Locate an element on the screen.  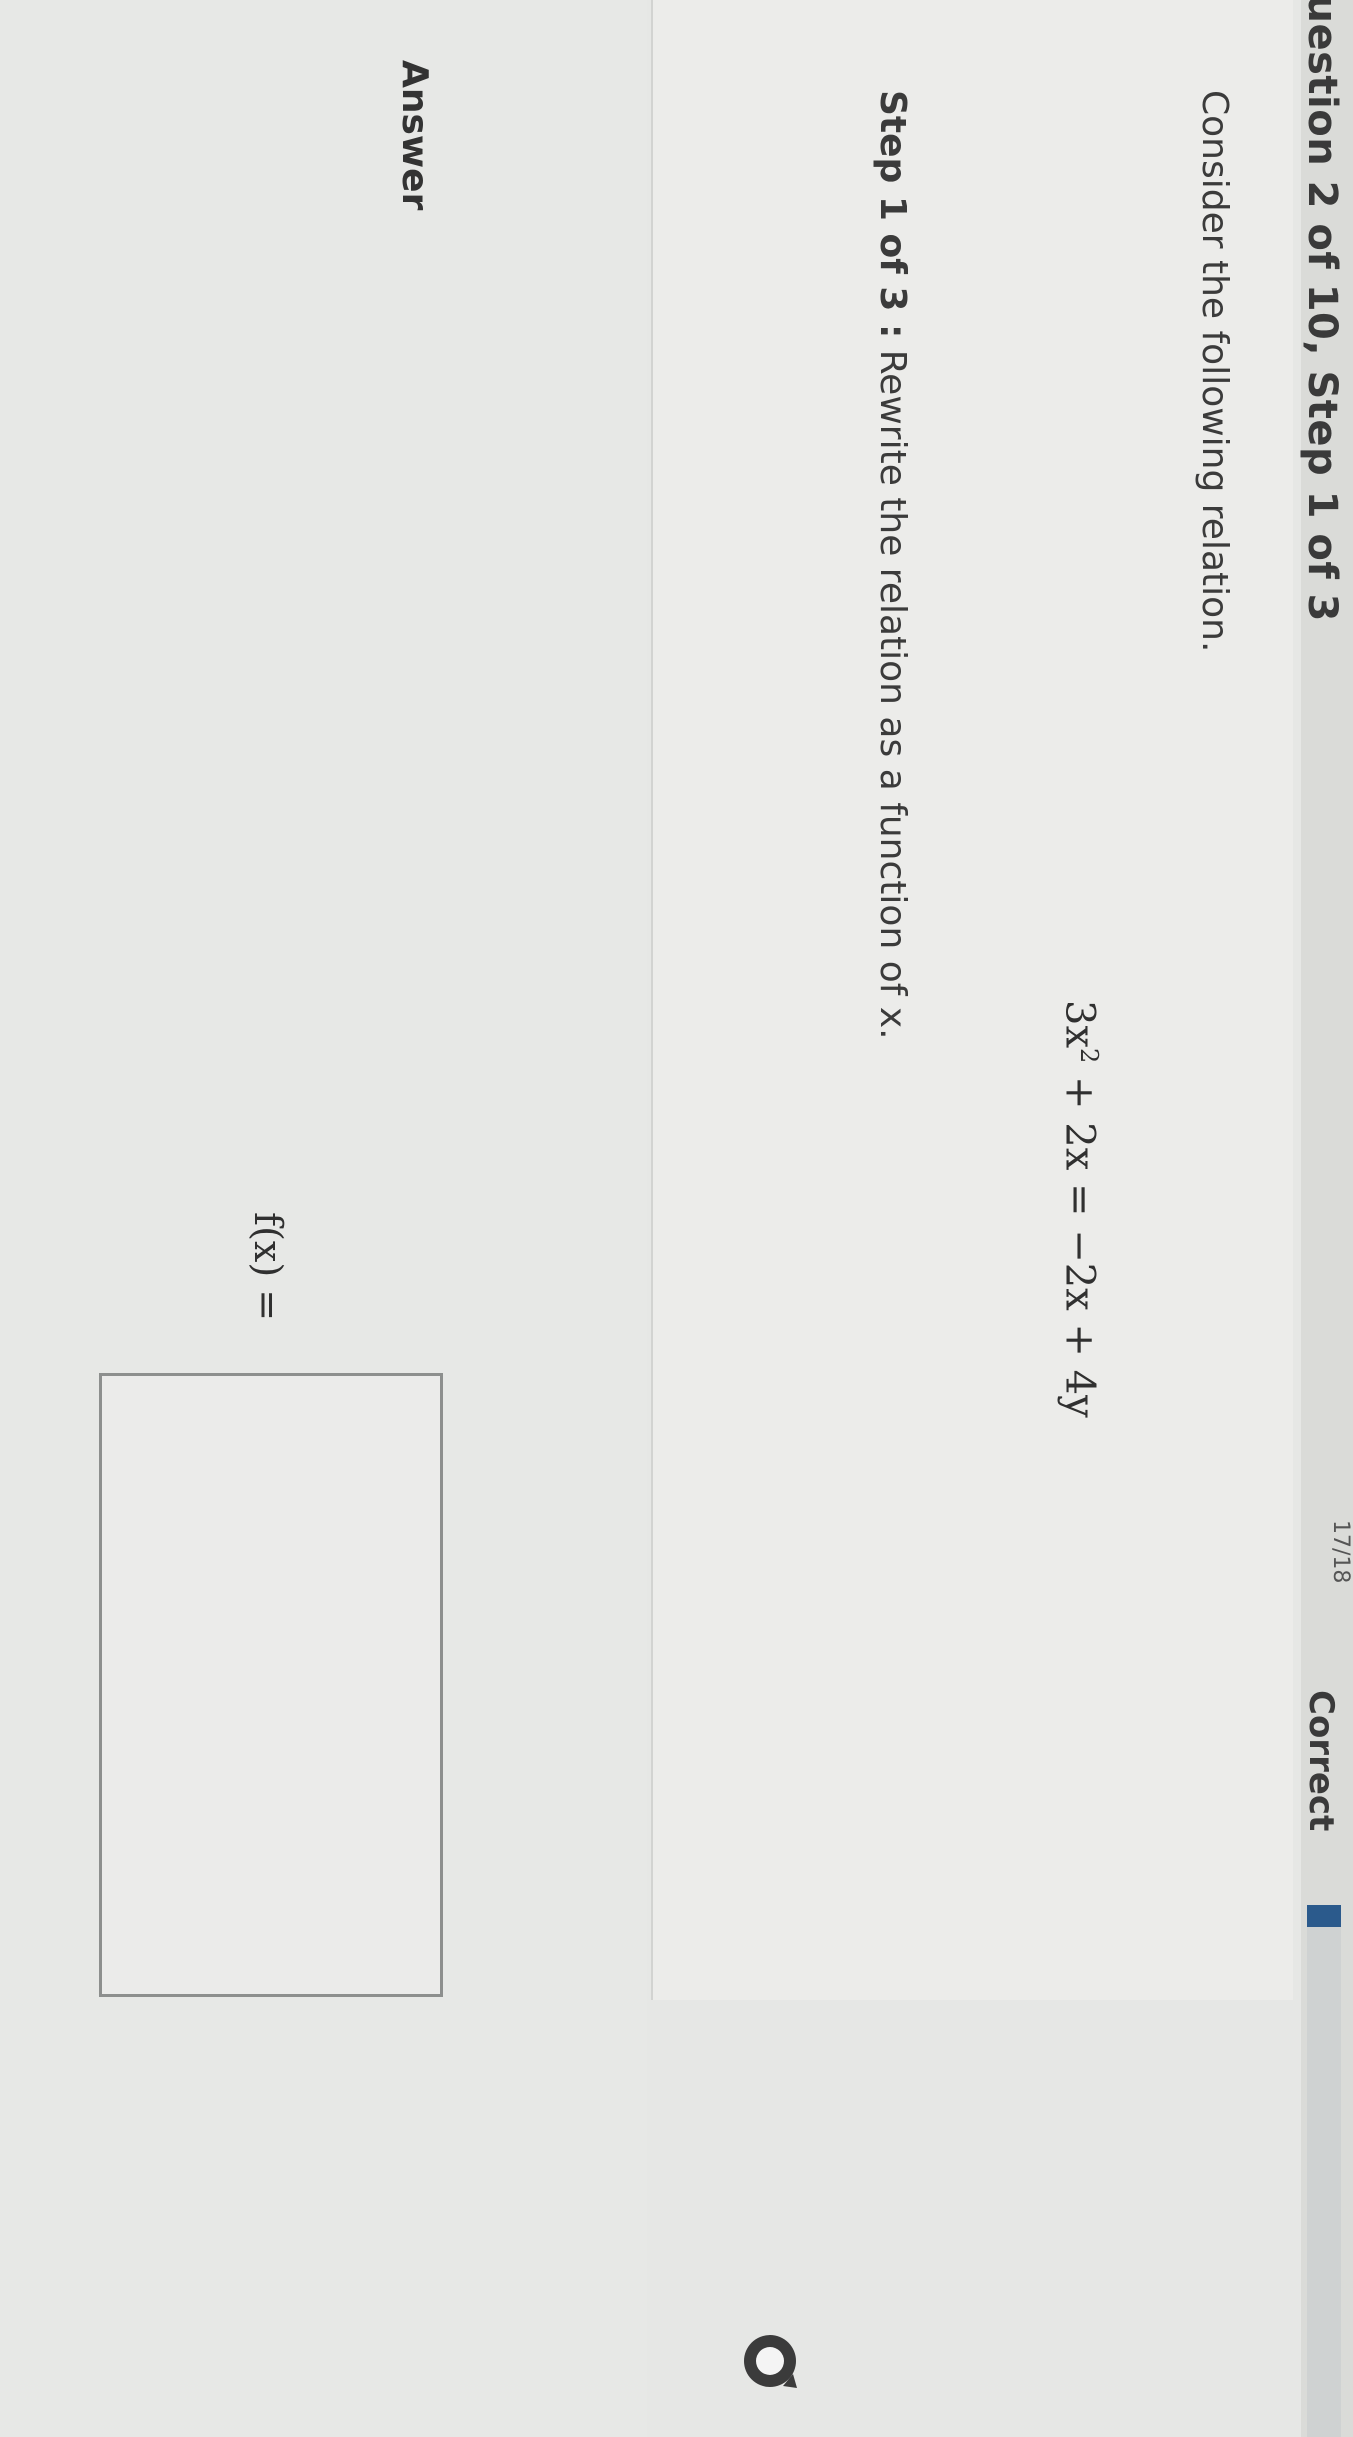
progress-bar-fill is located at coordinates (1324, 1916).